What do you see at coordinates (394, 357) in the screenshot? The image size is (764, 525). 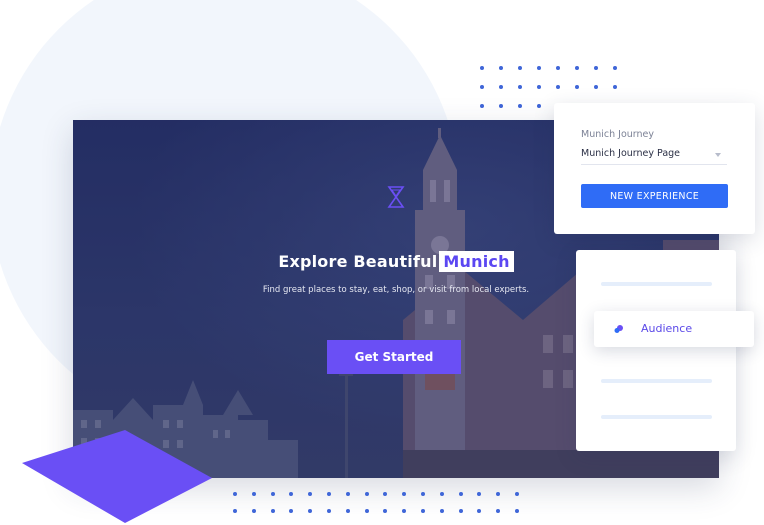 I see `get-started-button: Get Started` at bounding box center [394, 357].